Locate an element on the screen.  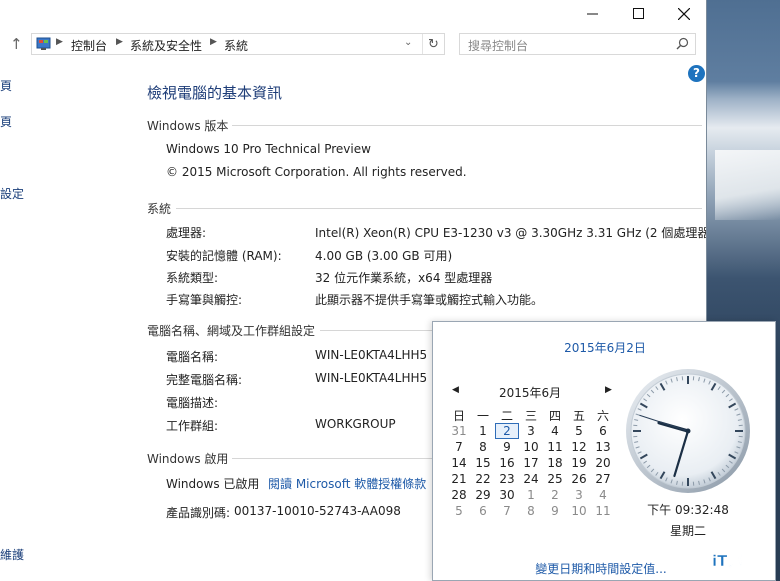
up-arrow-icon: ↑ is located at coordinates (18, 44).